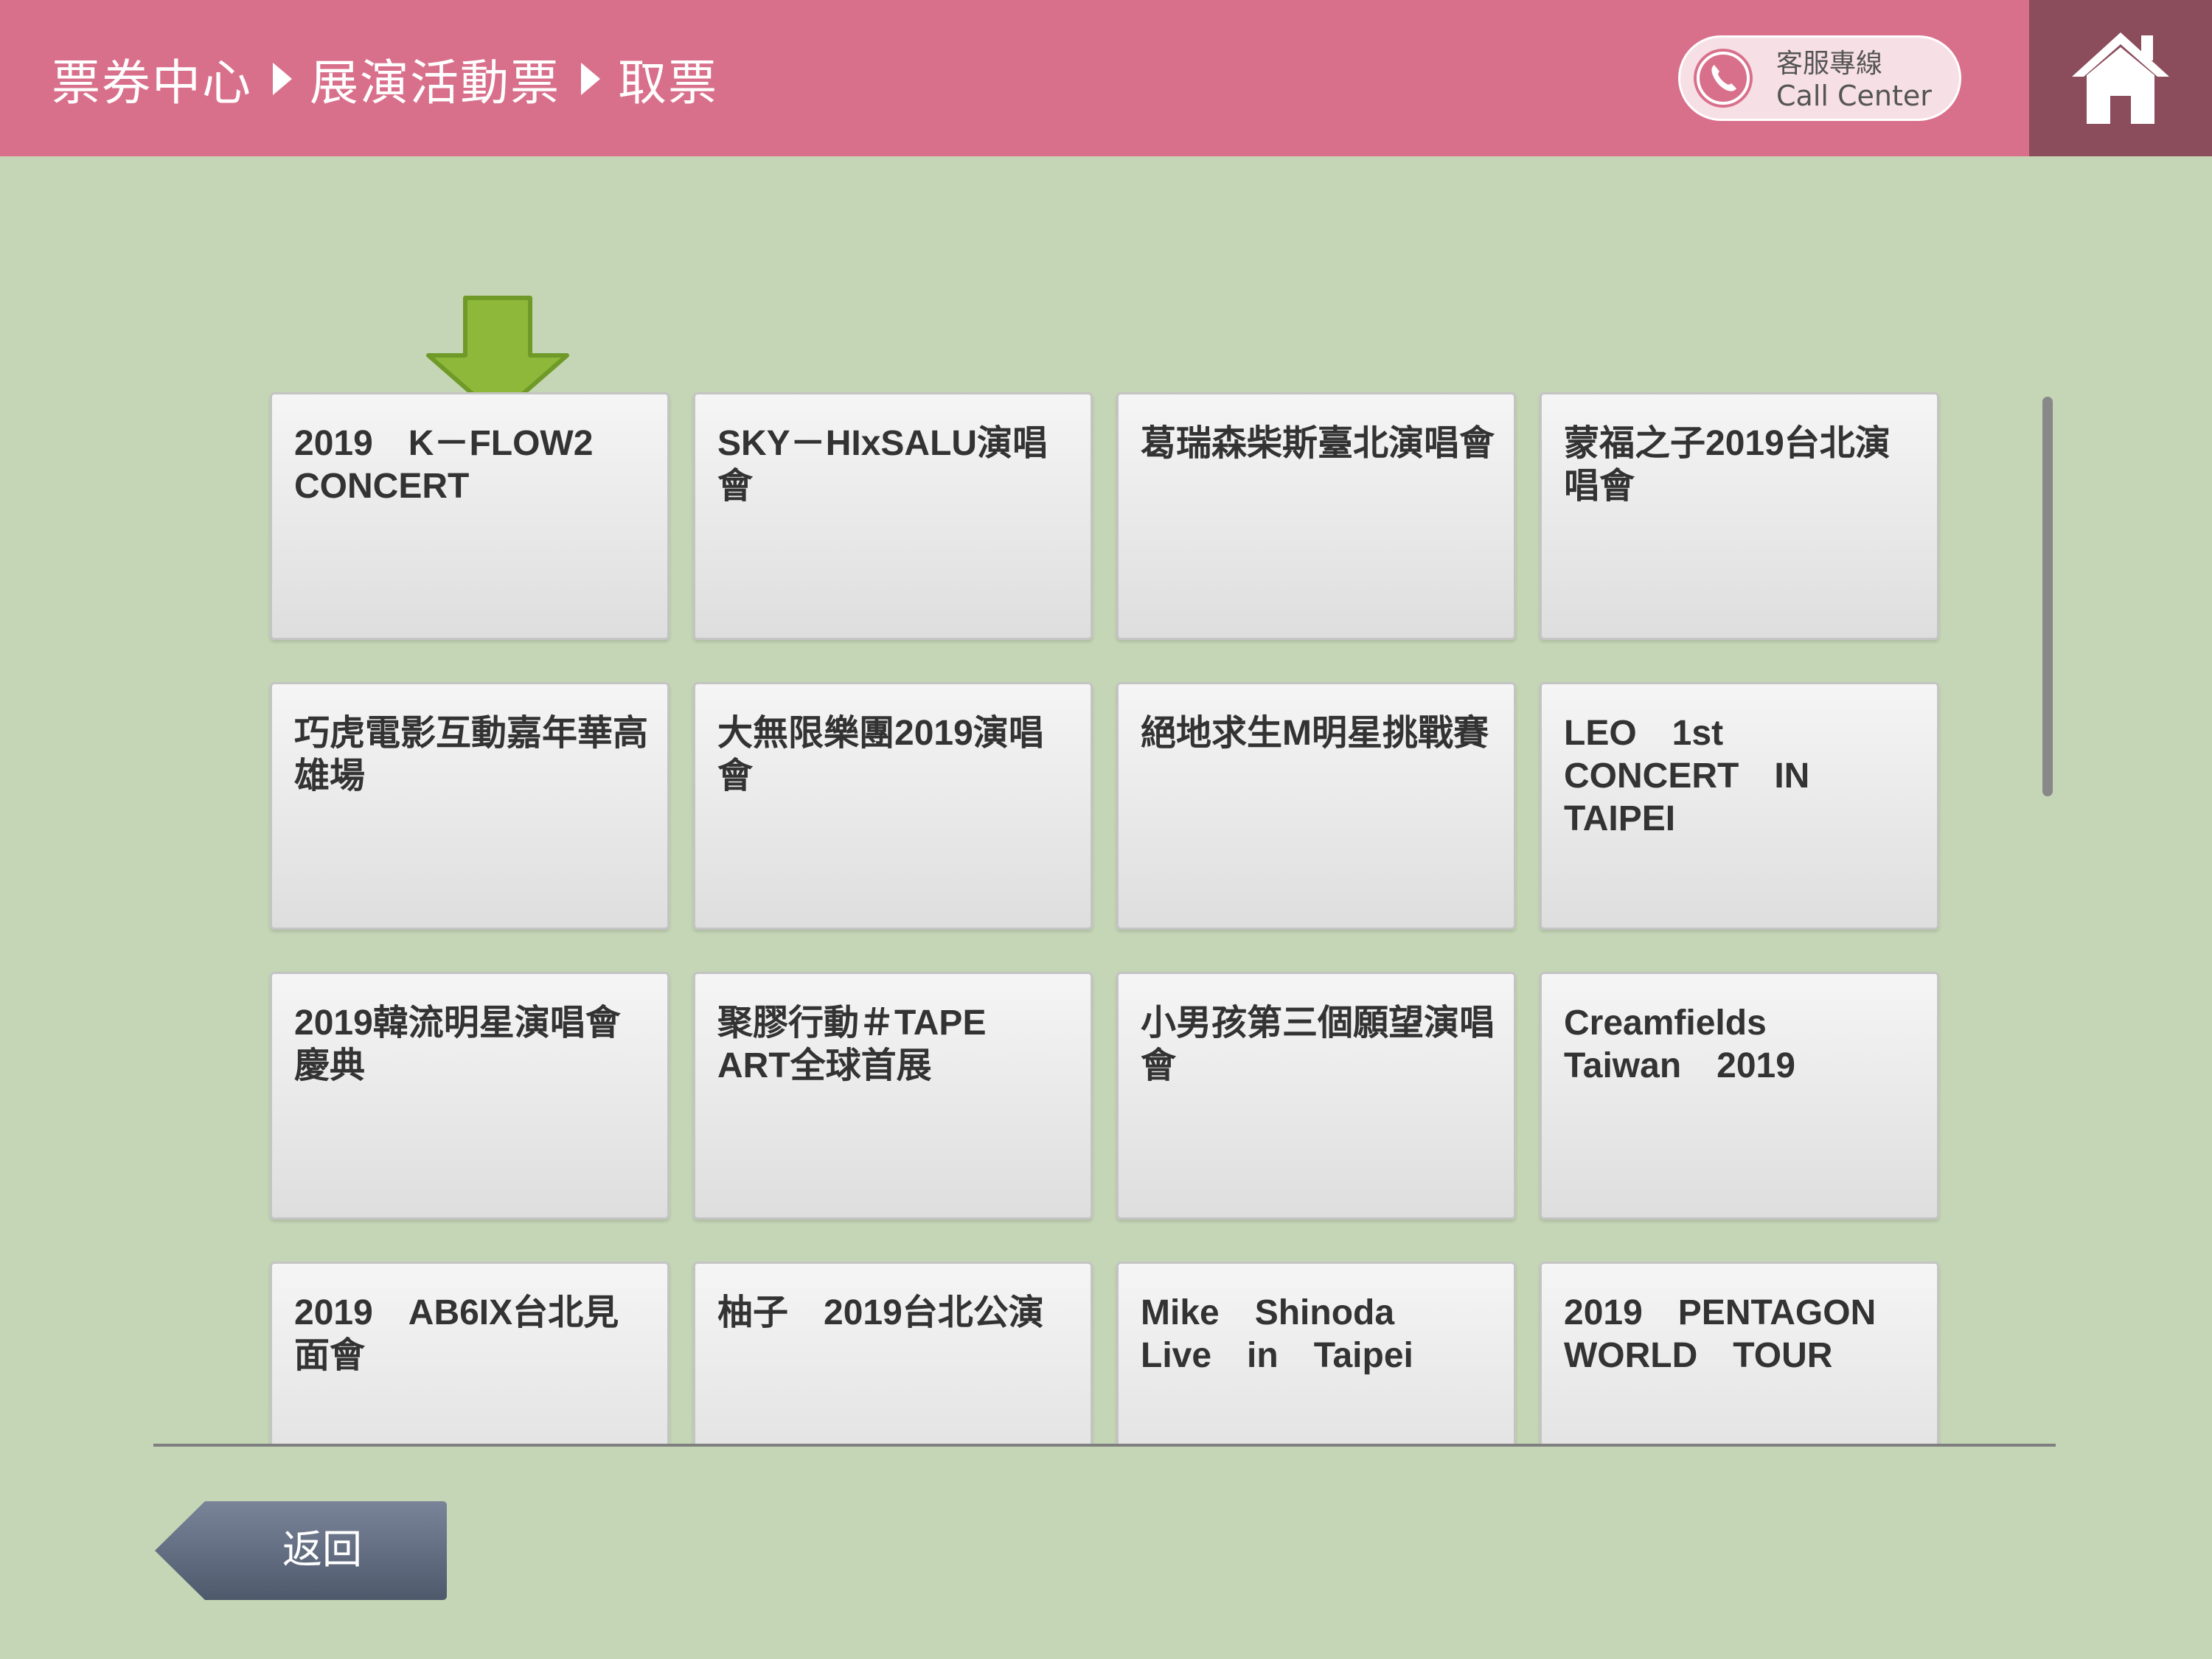 This screenshot has width=2212, height=1659. Describe the element at coordinates (668, 83) in the screenshot. I see `breadcrumb-item-pickup: 取票` at that location.